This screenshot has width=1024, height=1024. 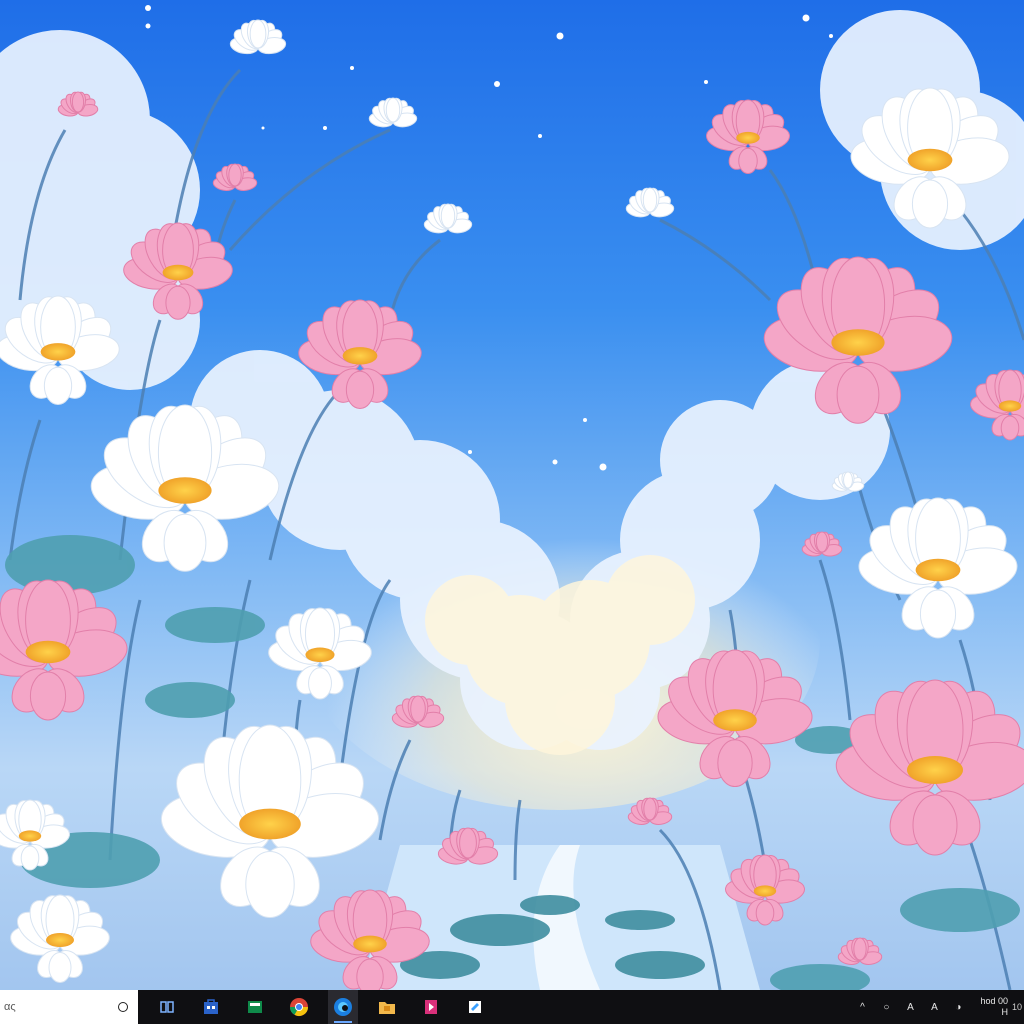 What do you see at coordinates (958, 1007) in the screenshot?
I see `speaker-icon: ◑` at bounding box center [958, 1007].